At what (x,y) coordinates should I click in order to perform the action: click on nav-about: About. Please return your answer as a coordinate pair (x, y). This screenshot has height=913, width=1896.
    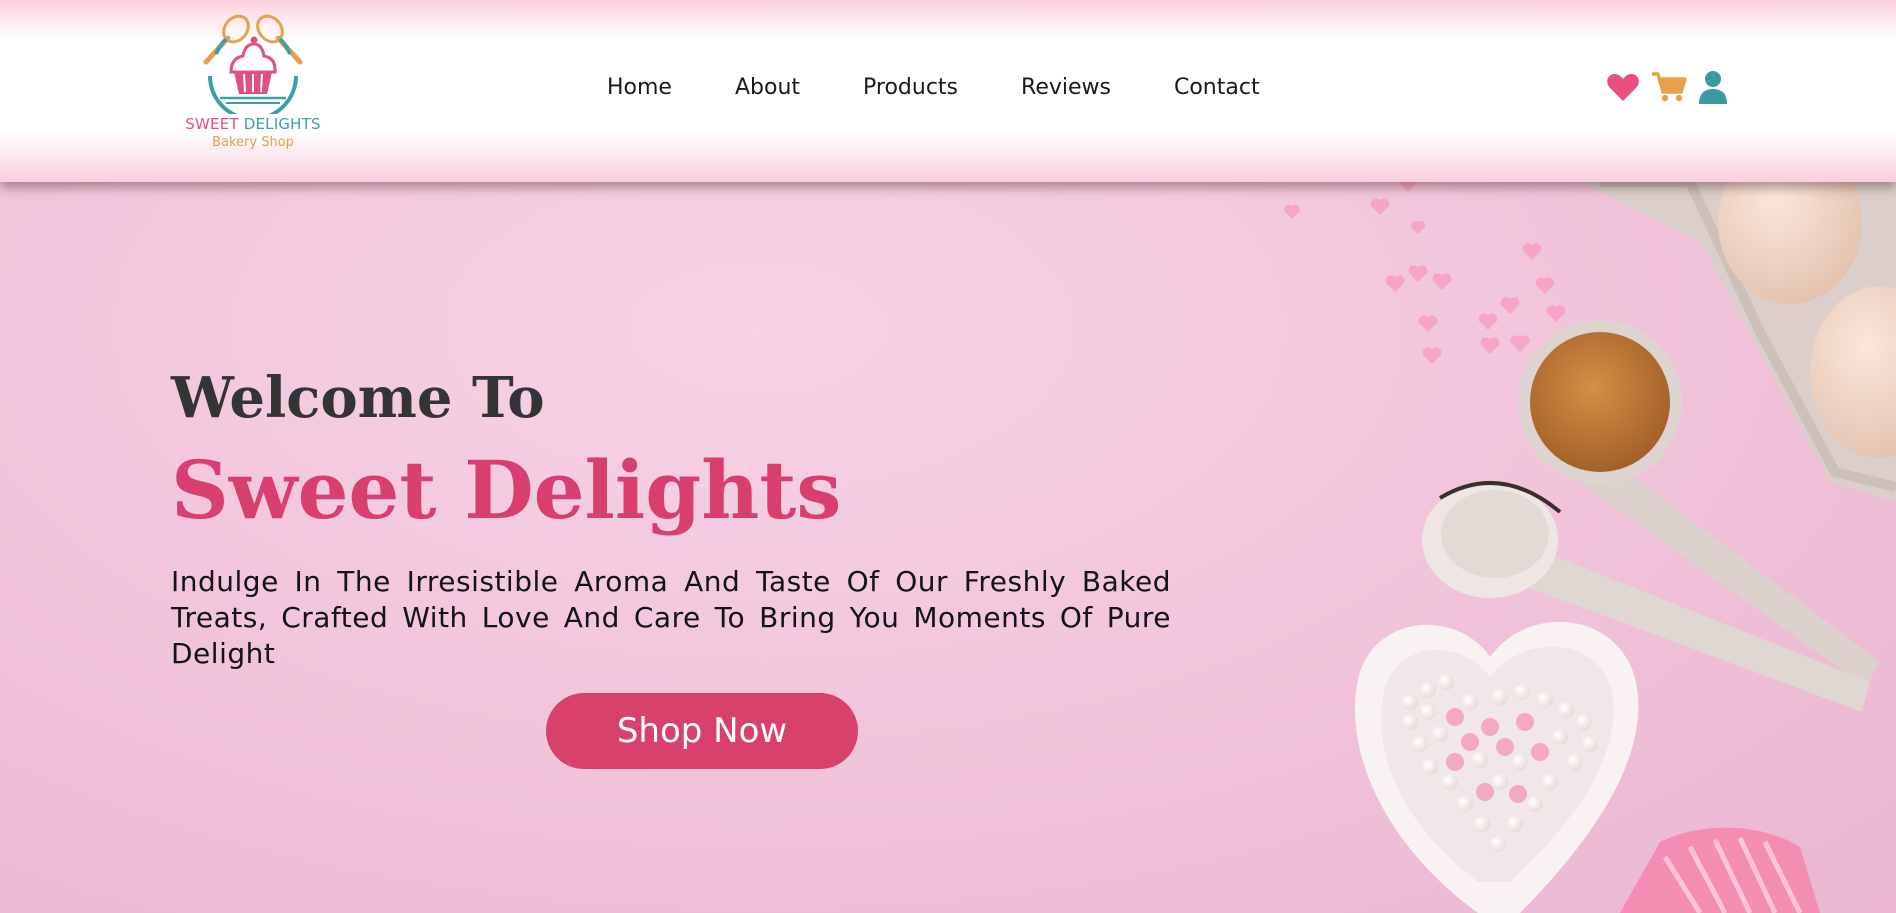
    Looking at the image, I should click on (767, 88).